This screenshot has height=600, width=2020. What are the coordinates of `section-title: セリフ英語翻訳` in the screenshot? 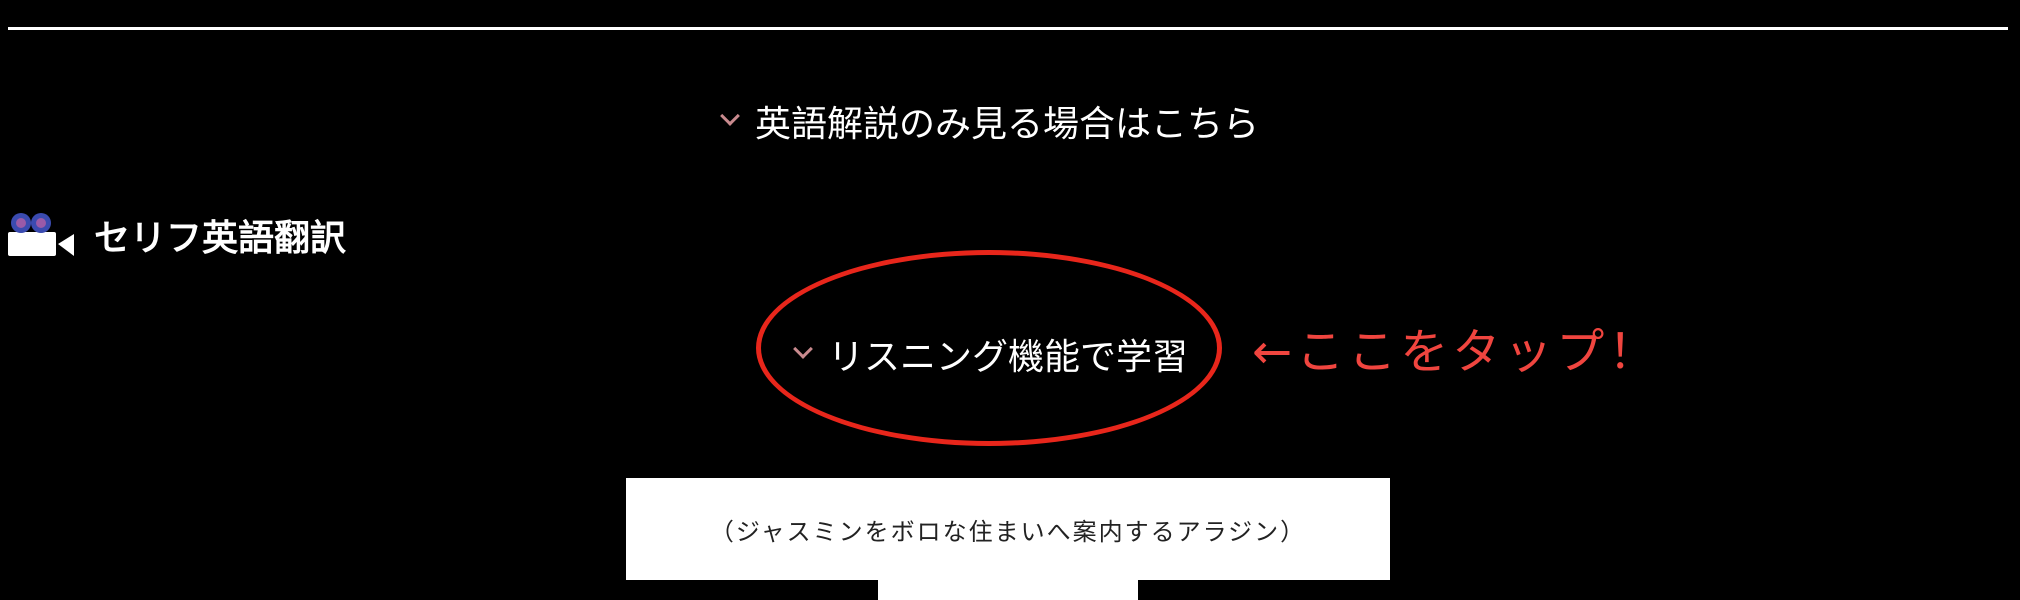 It's located at (220, 238).